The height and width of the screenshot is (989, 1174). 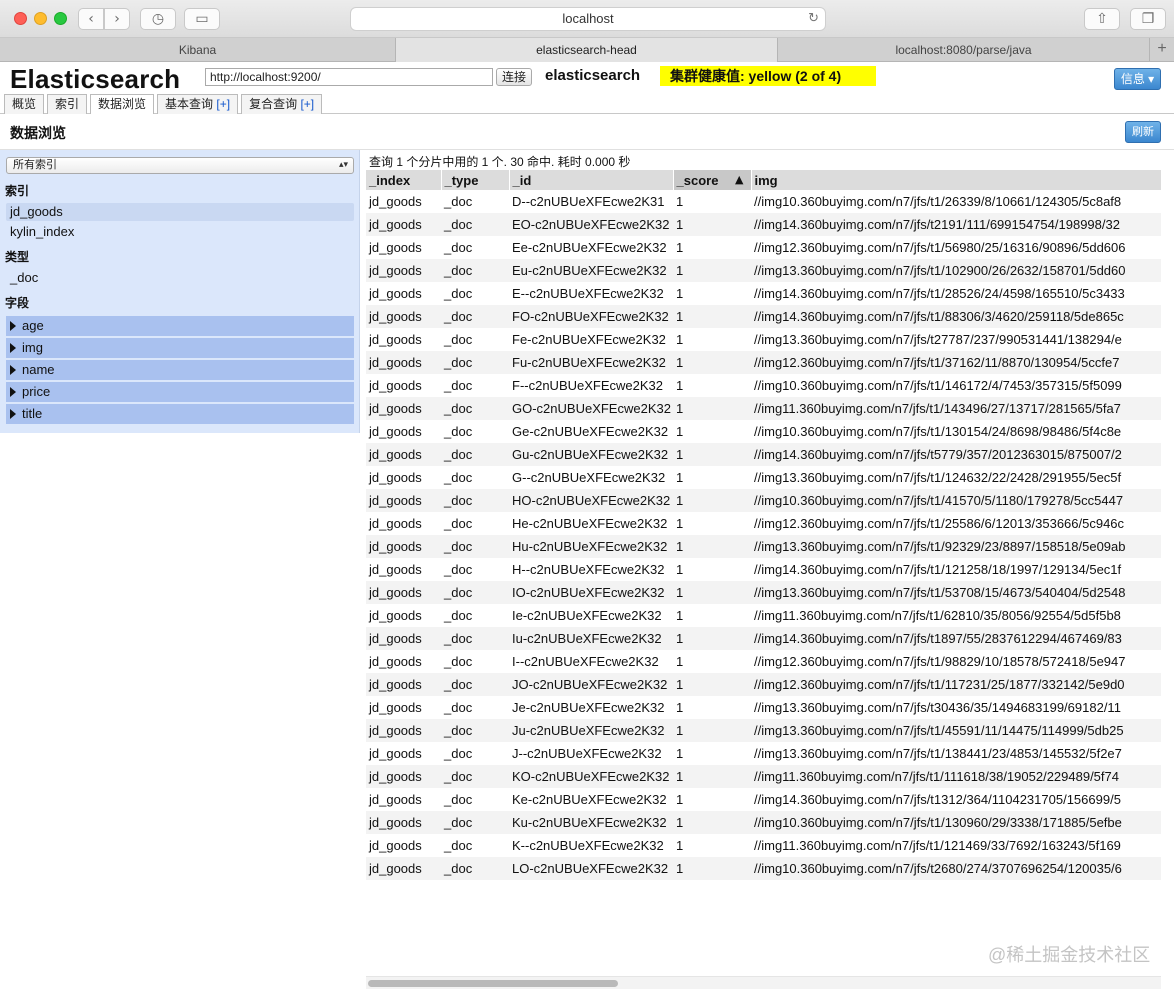 I want to click on tab-basic-query: 基本查询 [+], so click(x=198, y=104).